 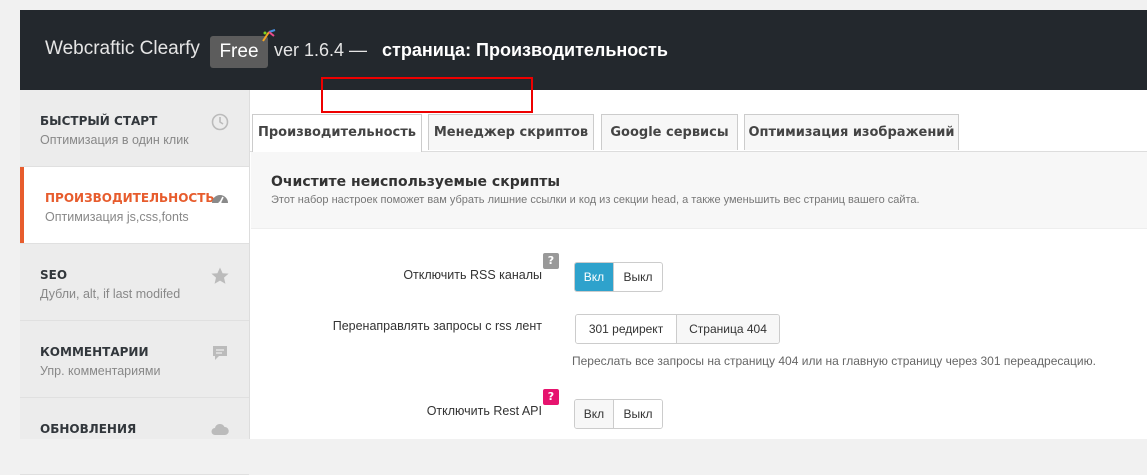 What do you see at coordinates (727, 329) in the screenshot?
I see `page-404-button: Страница 404` at bounding box center [727, 329].